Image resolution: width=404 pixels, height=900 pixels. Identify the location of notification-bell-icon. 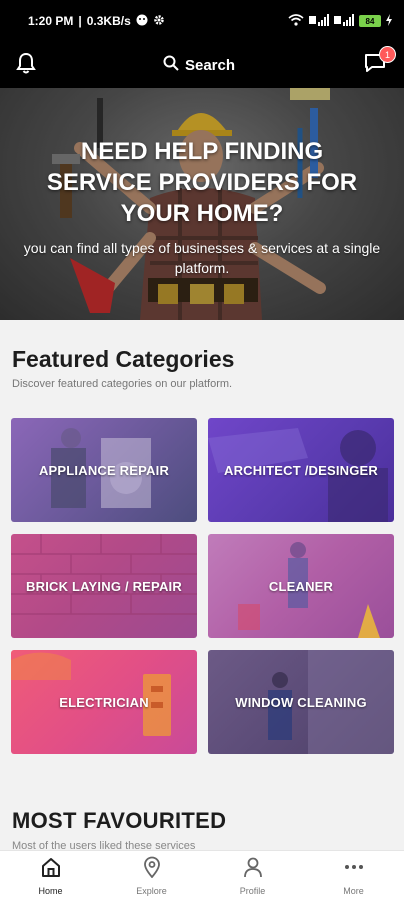
(26, 65).